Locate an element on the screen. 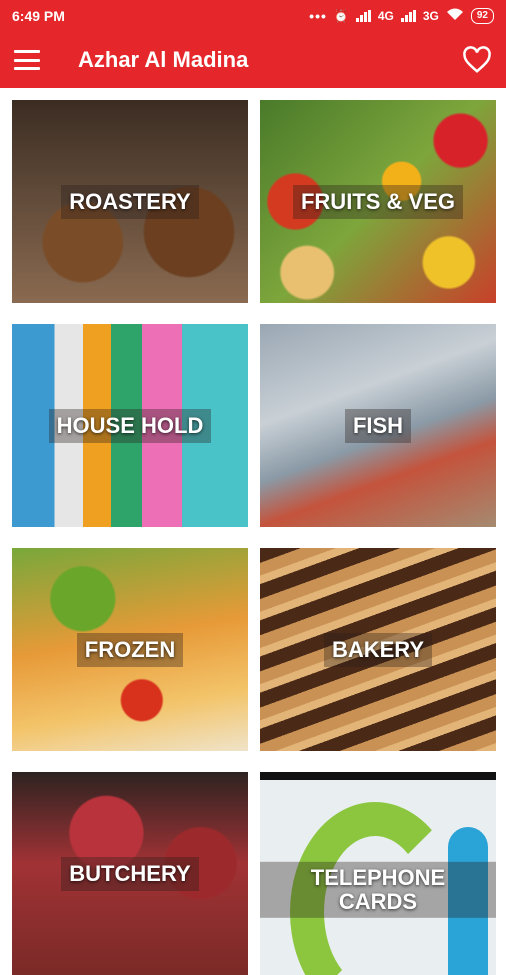 Image resolution: width=506 pixels, height=975 pixels. network-4g-label: 4G is located at coordinates (385, 16).